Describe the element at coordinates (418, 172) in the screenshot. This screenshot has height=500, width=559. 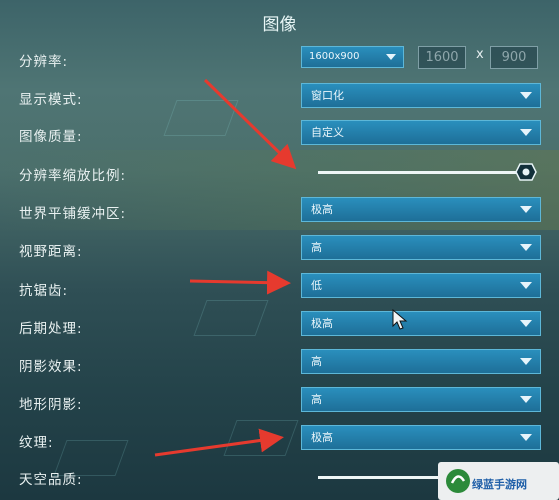
I see `resolution-scale-slider` at that location.